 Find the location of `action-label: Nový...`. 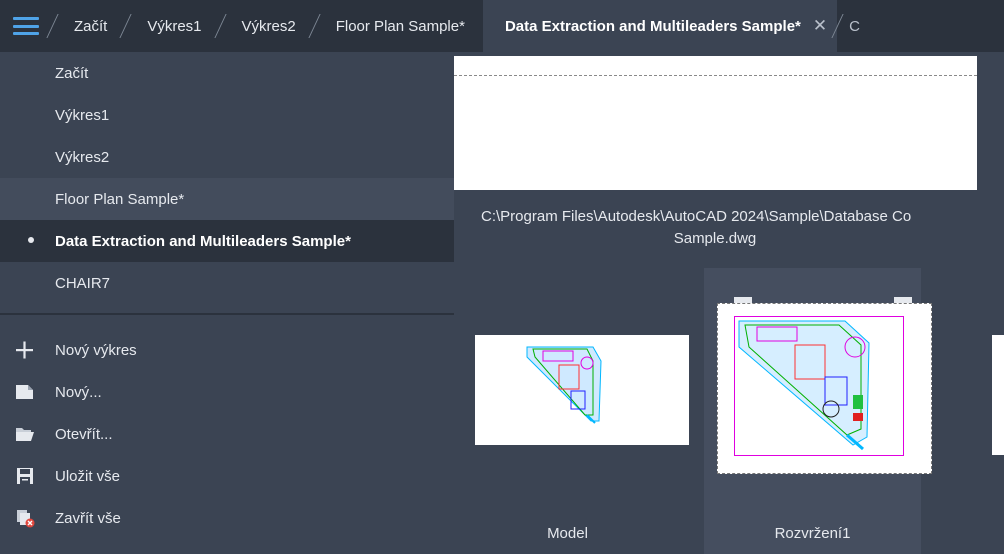

action-label: Nový... is located at coordinates (78, 392).